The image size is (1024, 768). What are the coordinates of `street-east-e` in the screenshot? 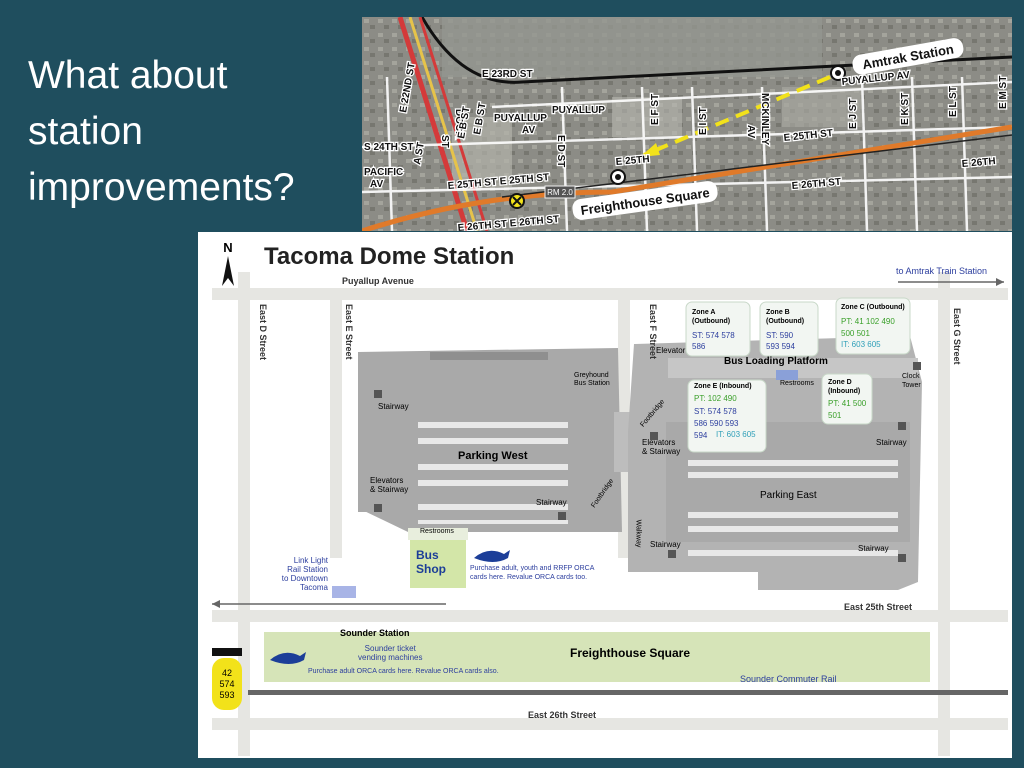 It's located at (336, 423).